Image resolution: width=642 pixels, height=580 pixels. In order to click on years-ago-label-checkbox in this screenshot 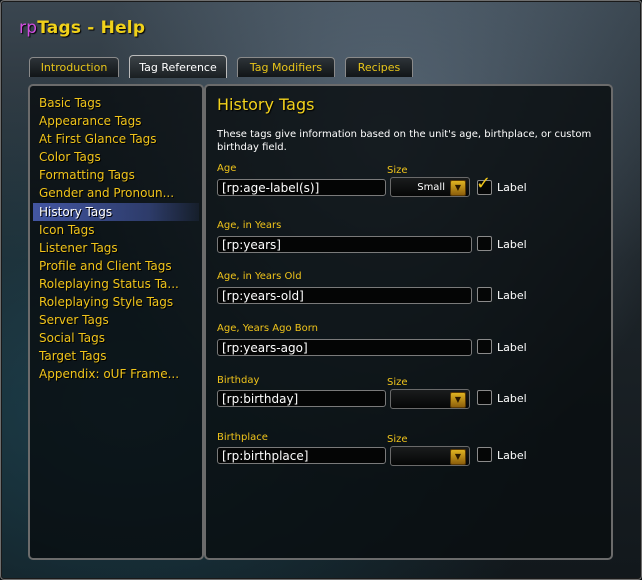, I will do `click(484, 346)`.